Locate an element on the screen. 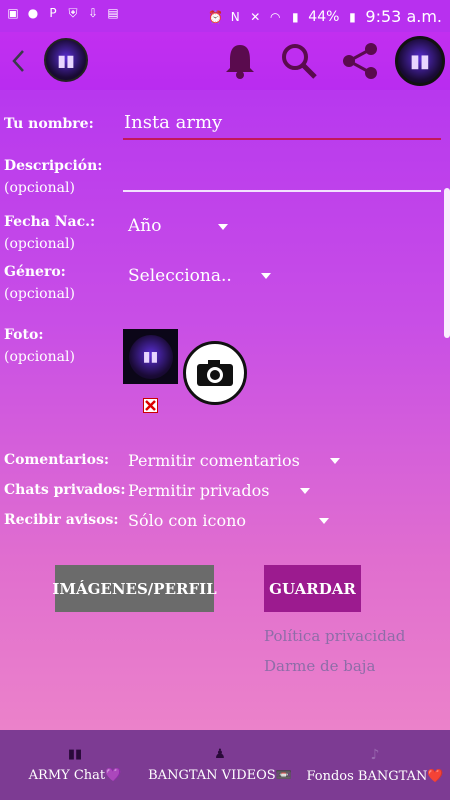 The width and height of the screenshot is (450, 800). search-icon is located at coordinates (299, 61).